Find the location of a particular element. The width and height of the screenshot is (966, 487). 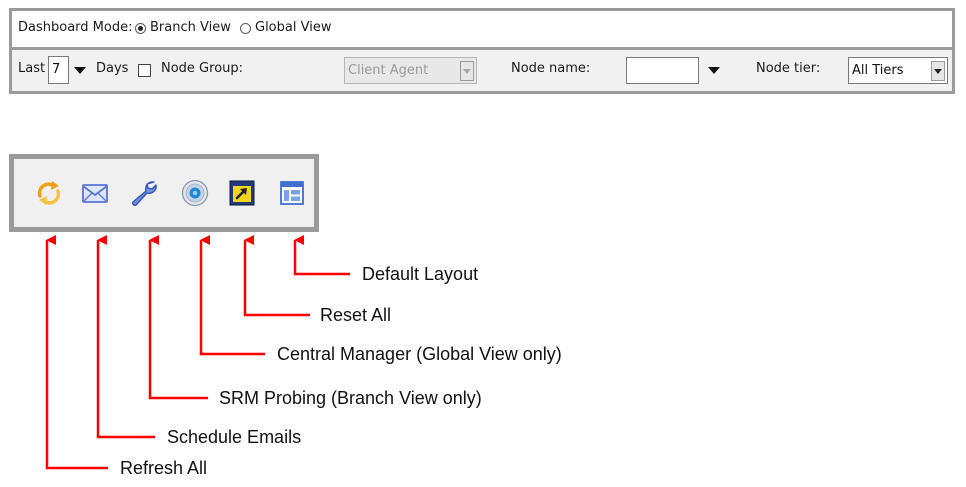

reset-icon is located at coordinates (242, 193).